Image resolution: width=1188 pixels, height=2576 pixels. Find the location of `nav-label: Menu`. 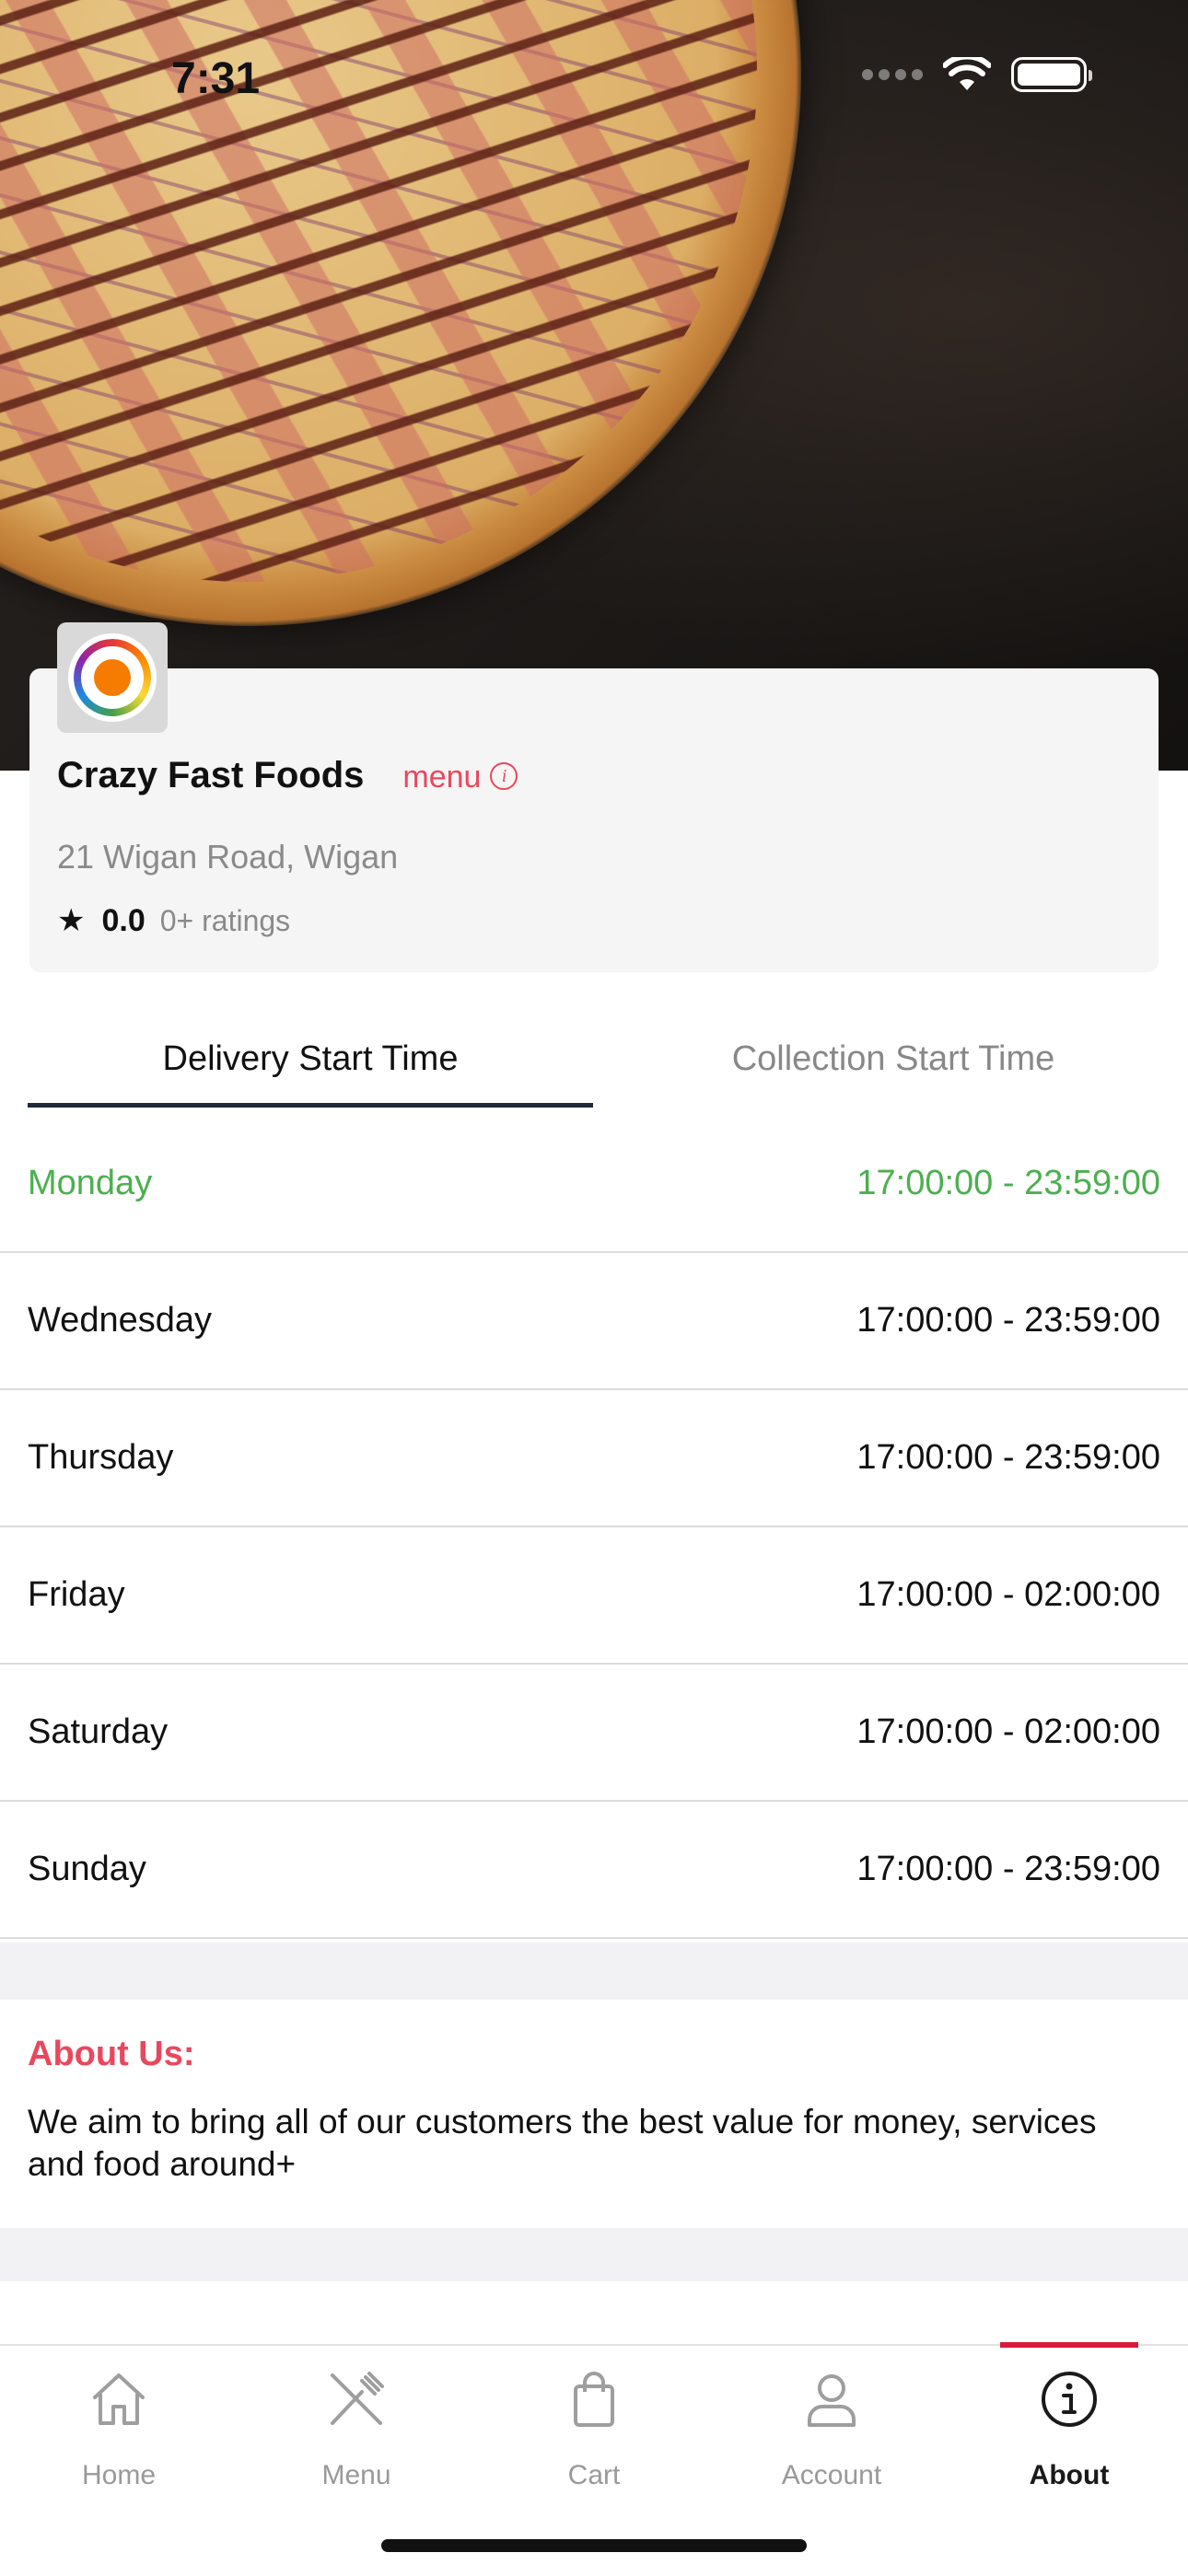

nav-label: Menu is located at coordinates (356, 2475).